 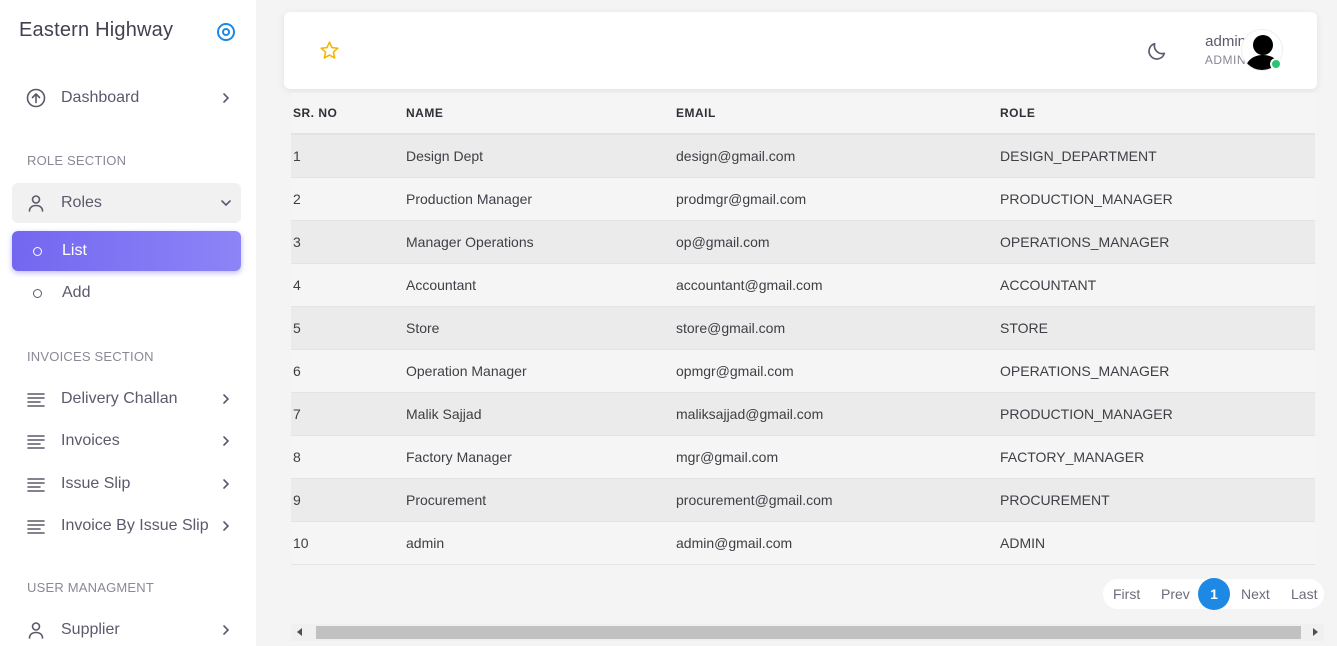 What do you see at coordinates (541, 156) in the screenshot?
I see `cell-name: Design Dept` at bounding box center [541, 156].